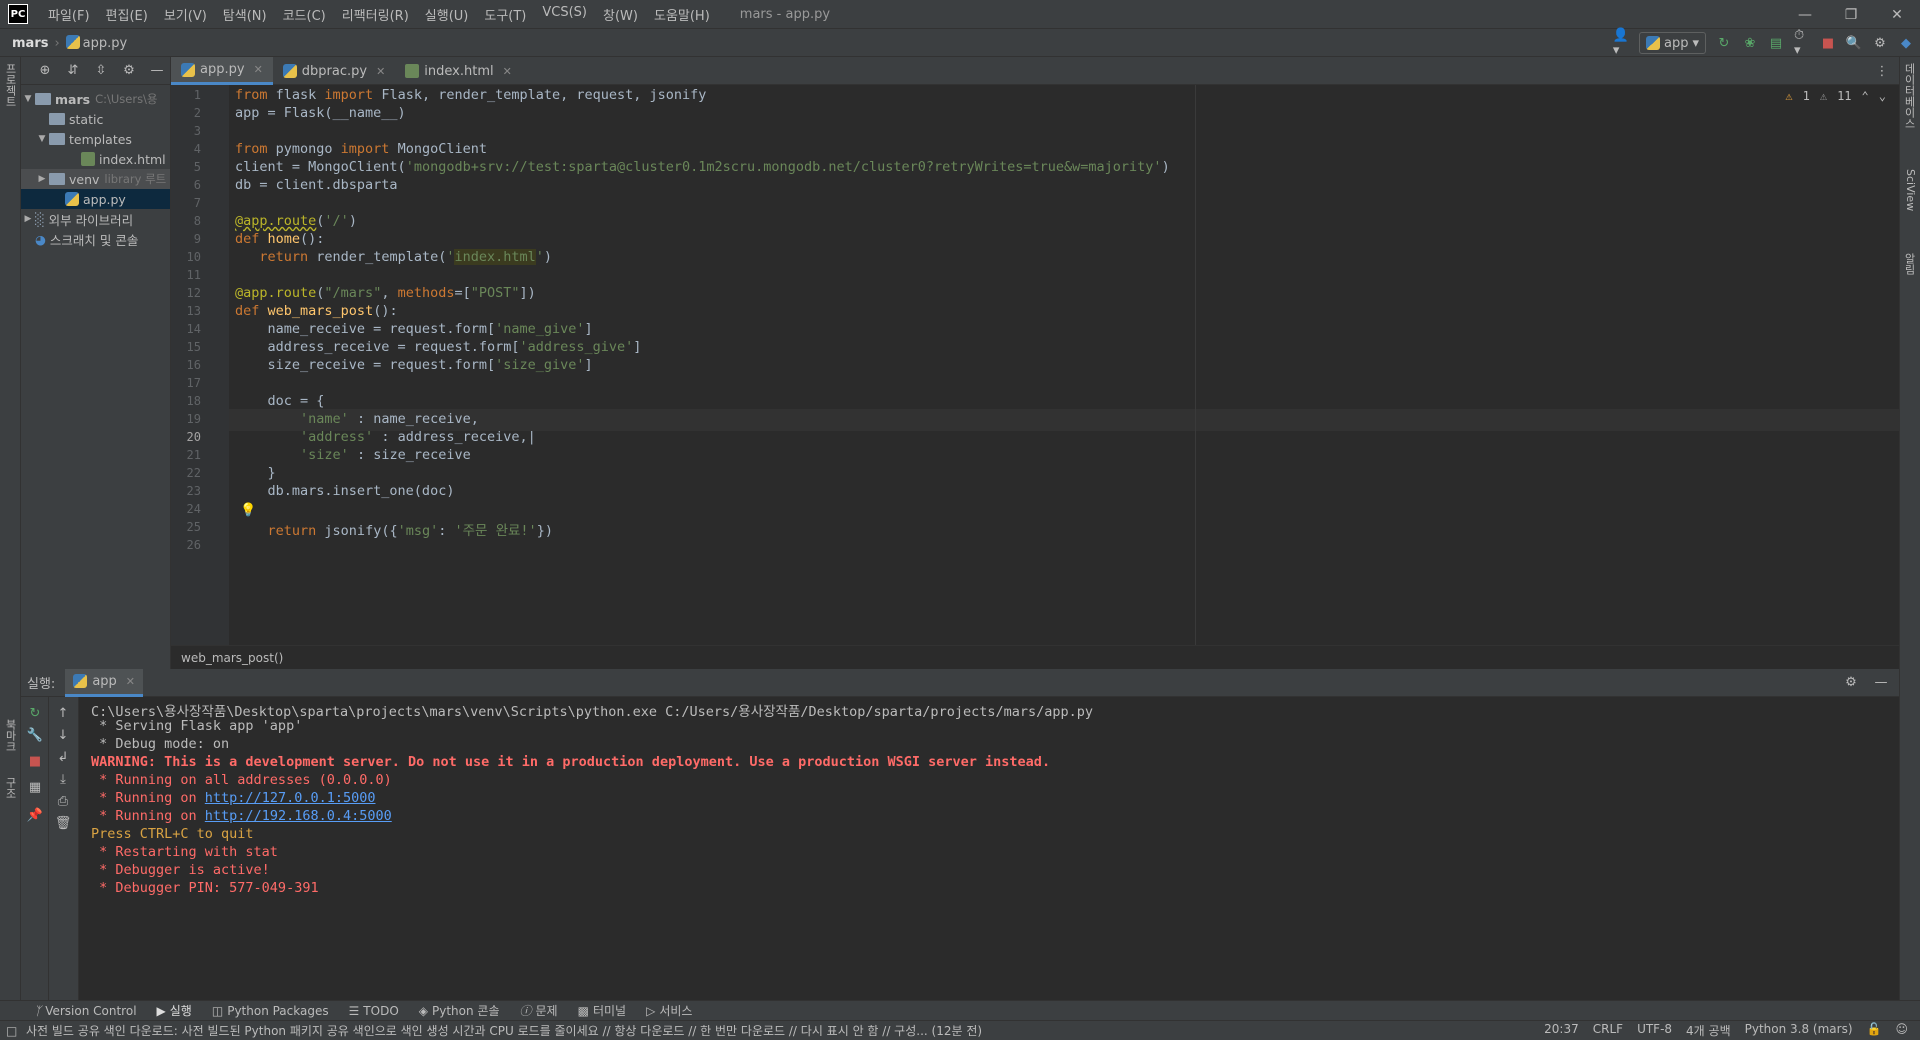 Image resolution: width=1920 pixels, height=1040 pixels. What do you see at coordinates (1776, 43) in the screenshot?
I see `coverage-icon: ▤` at bounding box center [1776, 43].